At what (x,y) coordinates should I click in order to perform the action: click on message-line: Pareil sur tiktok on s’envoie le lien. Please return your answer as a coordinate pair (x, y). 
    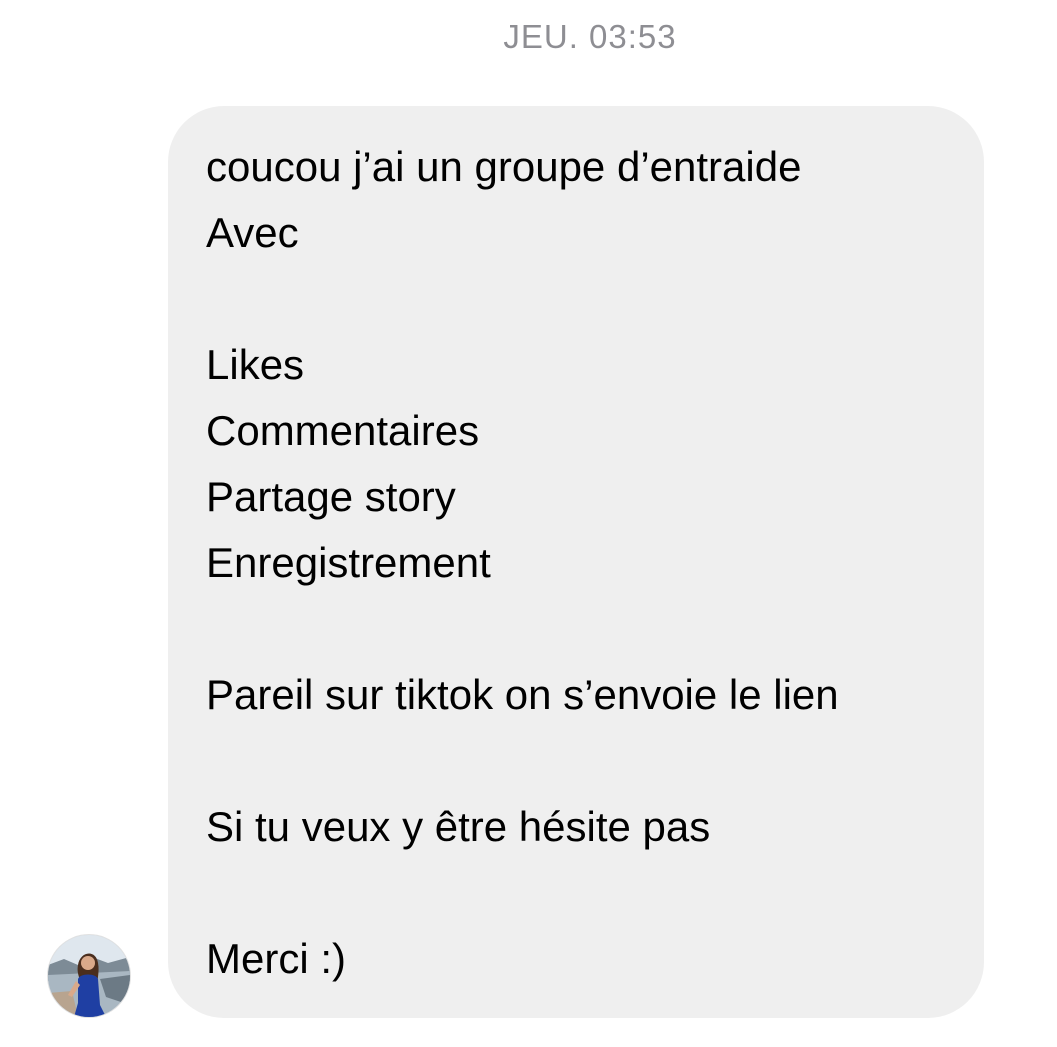
    Looking at the image, I should click on (522, 694).